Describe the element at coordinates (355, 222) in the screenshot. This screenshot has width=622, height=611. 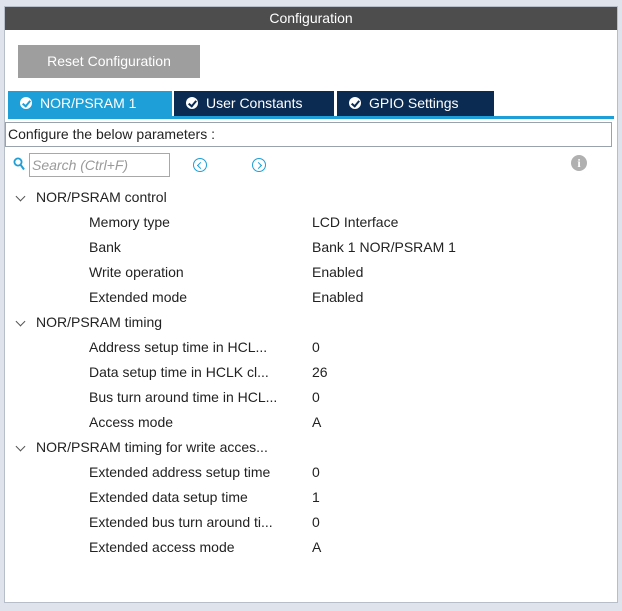
I see `param-value: LCD Interface` at that location.